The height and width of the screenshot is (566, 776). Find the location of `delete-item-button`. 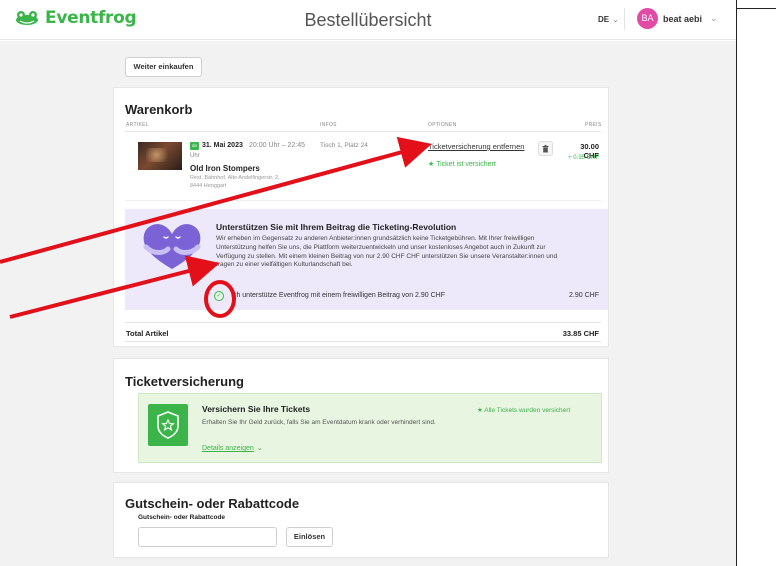

delete-item-button is located at coordinates (545, 148).